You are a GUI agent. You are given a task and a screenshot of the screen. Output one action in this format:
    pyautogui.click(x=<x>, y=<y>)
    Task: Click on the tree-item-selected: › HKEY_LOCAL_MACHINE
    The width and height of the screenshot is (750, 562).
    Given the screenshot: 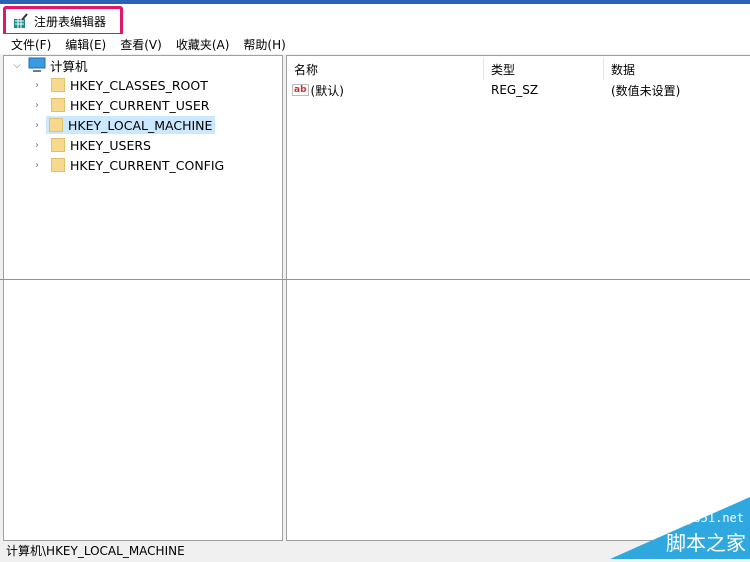 What is the action you would take?
    pyautogui.click(x=124, y=125)
    